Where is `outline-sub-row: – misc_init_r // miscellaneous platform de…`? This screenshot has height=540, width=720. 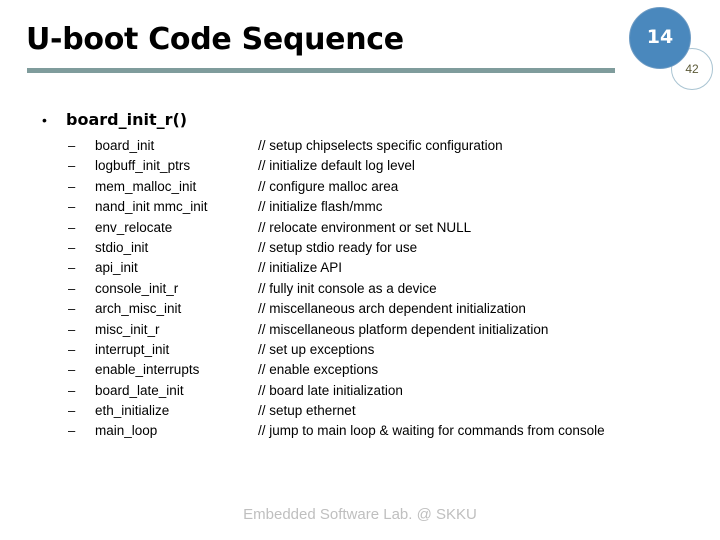 outline-sub-row: – misc_init_r // miscellaneous platform de… is located at coordinates (360, 330).